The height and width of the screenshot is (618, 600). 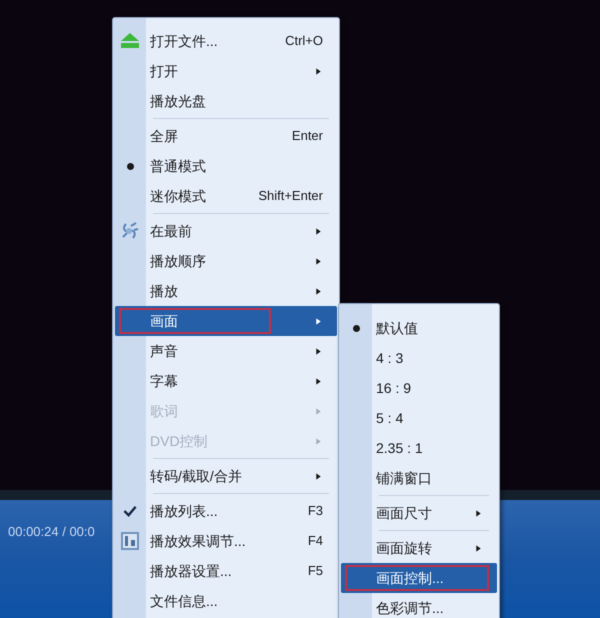 I want to click on menu-item: 默认值, so click(x=419, y=328).